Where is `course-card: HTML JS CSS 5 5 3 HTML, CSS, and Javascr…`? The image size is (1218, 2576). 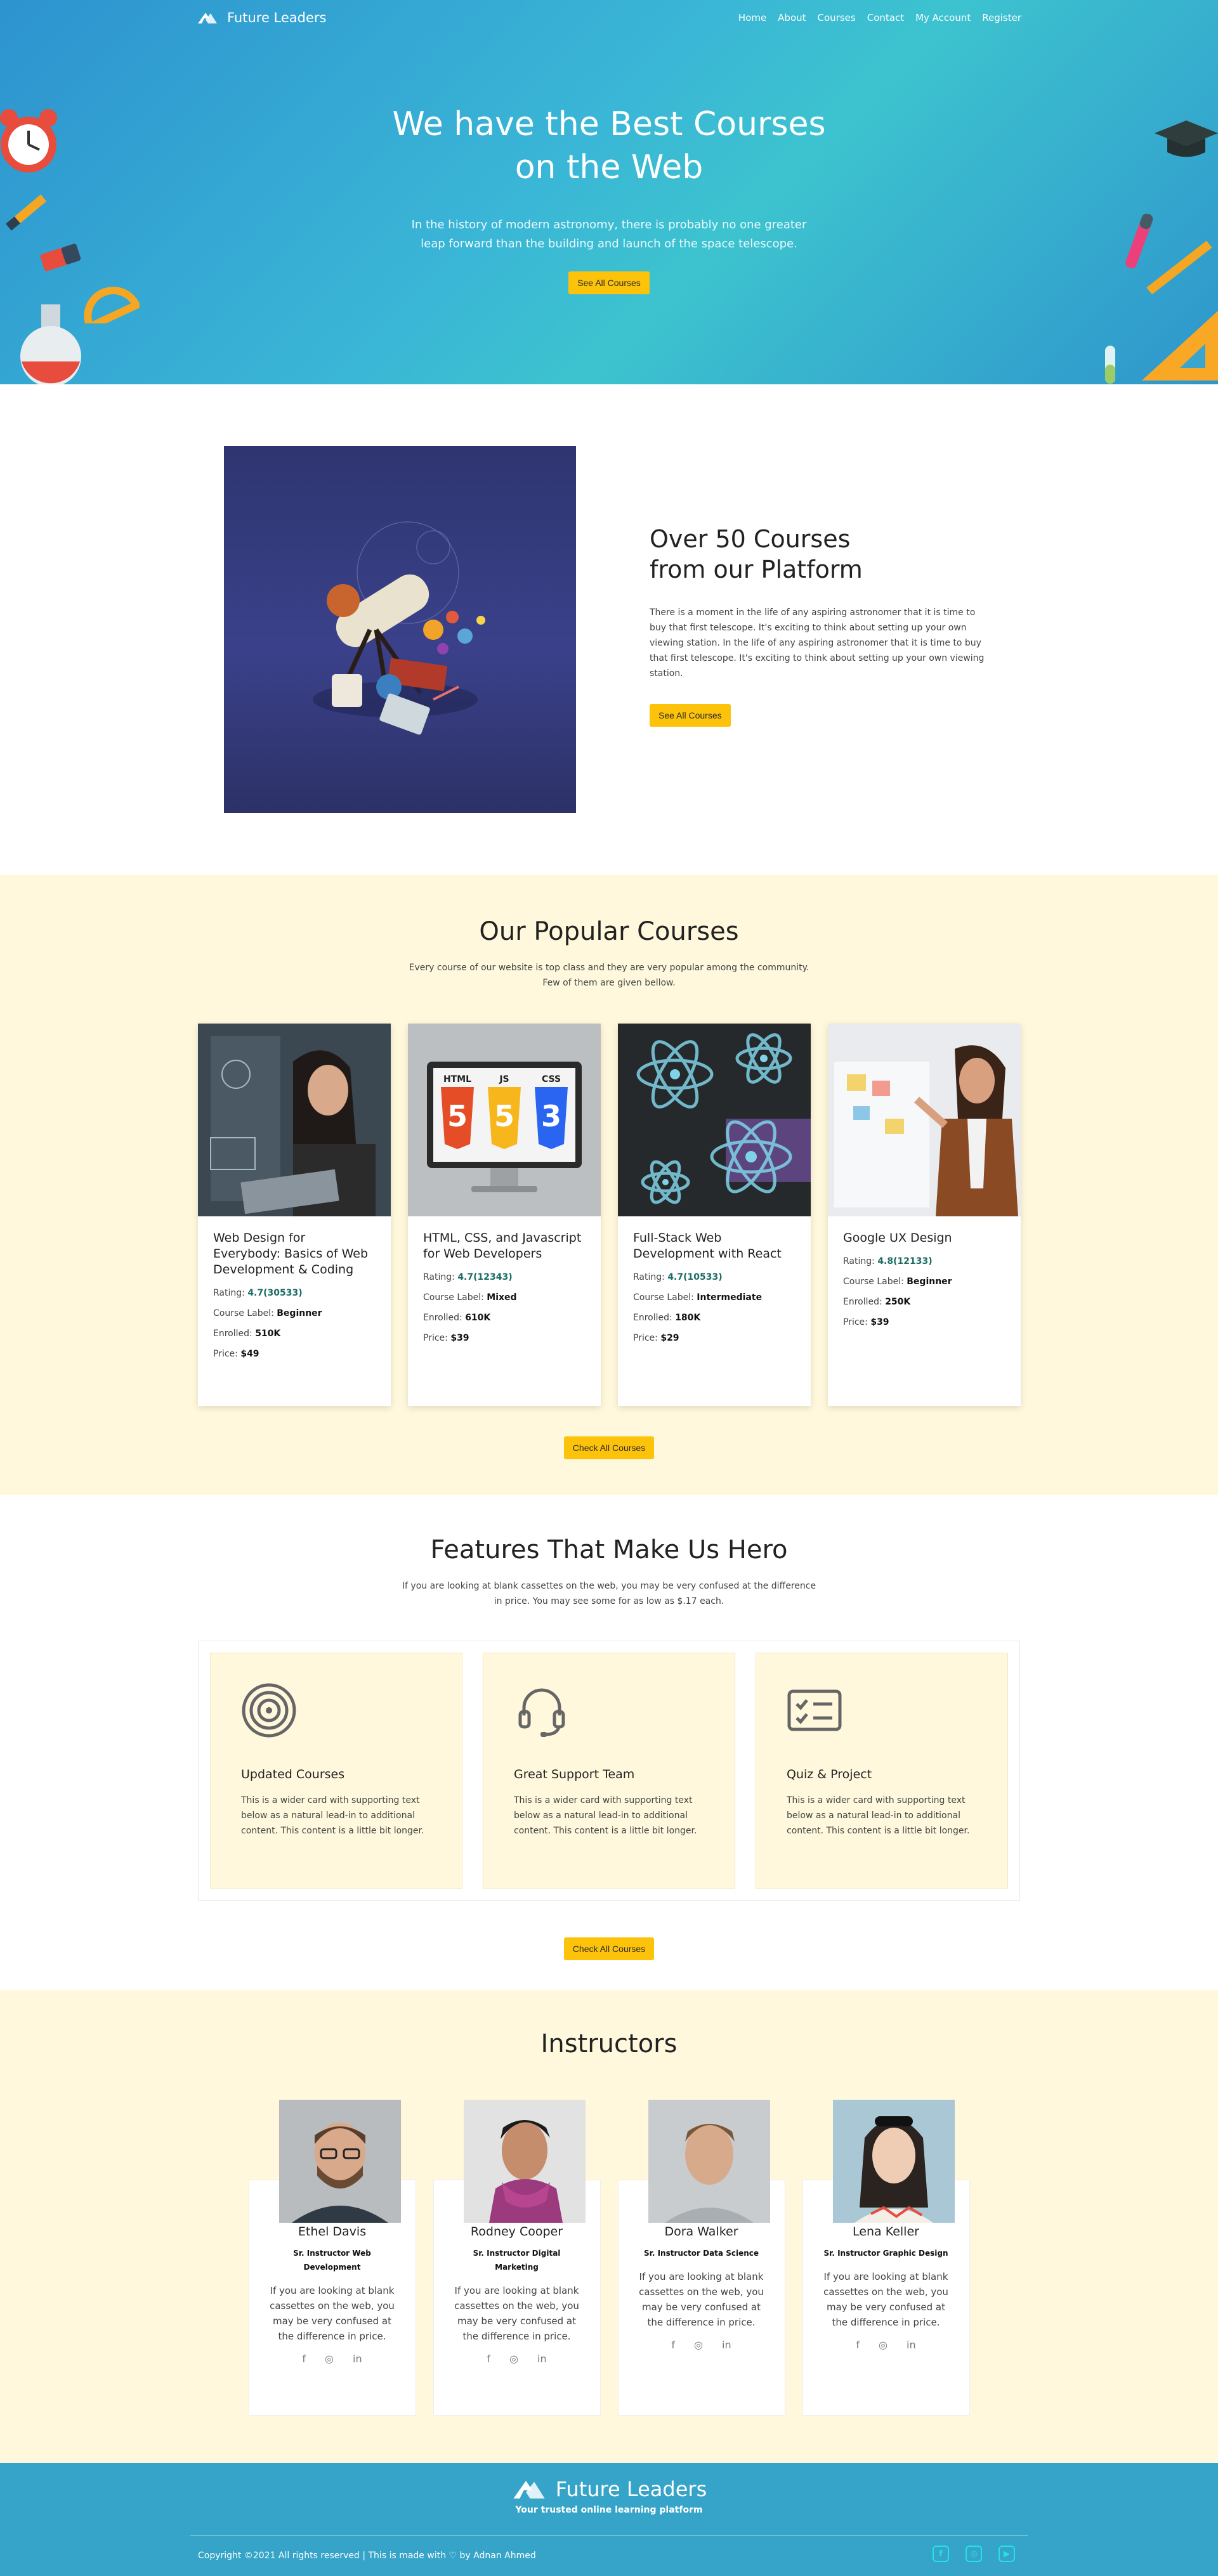 course-card: HTML JS CSS 5 5 3 HTML, CSS, and Javascr… is located at coordinates (504, 1215).